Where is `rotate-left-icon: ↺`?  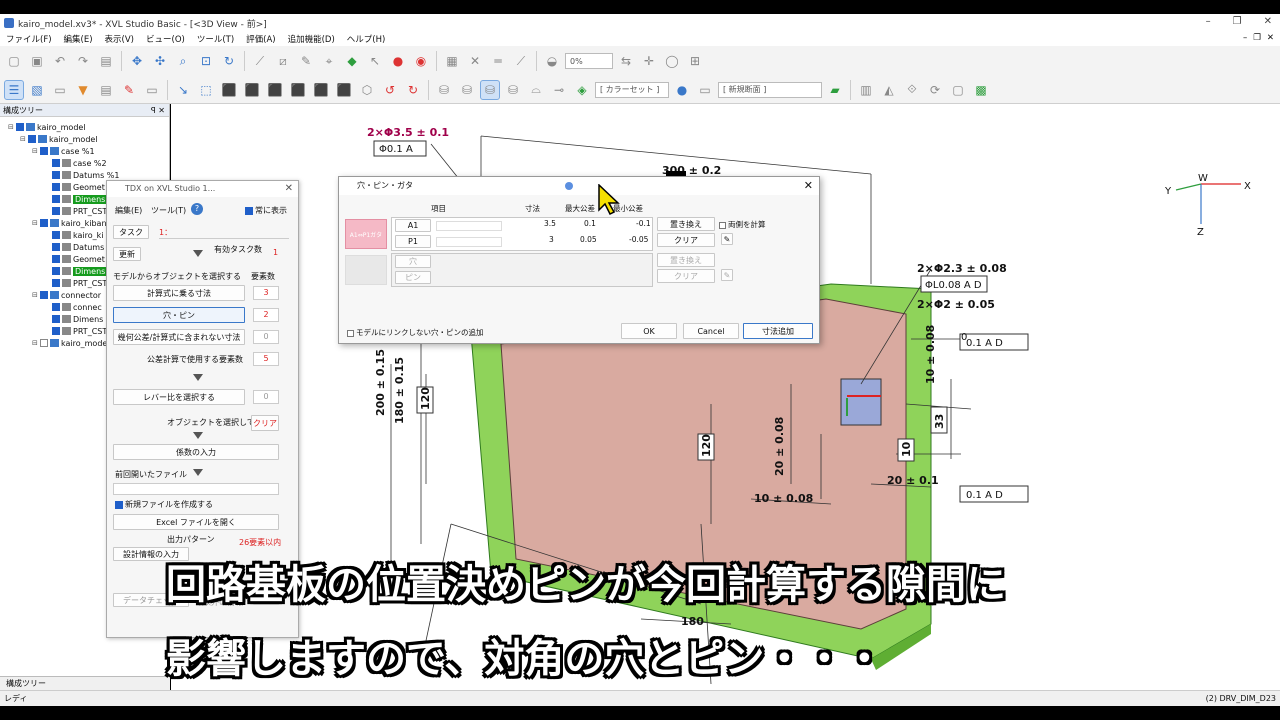 rotate-left-icon: ↺ is located at coordinates (390, 90).